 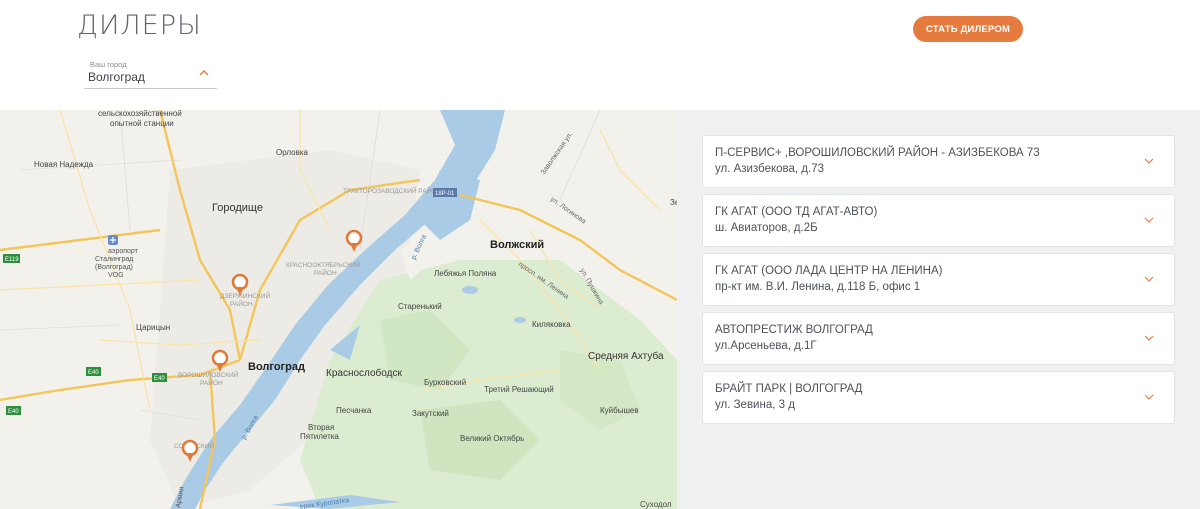 What do you see at coordinates (113, 240) in the screenshot?
I see `airport-icon` at bounding box center [113, 240].